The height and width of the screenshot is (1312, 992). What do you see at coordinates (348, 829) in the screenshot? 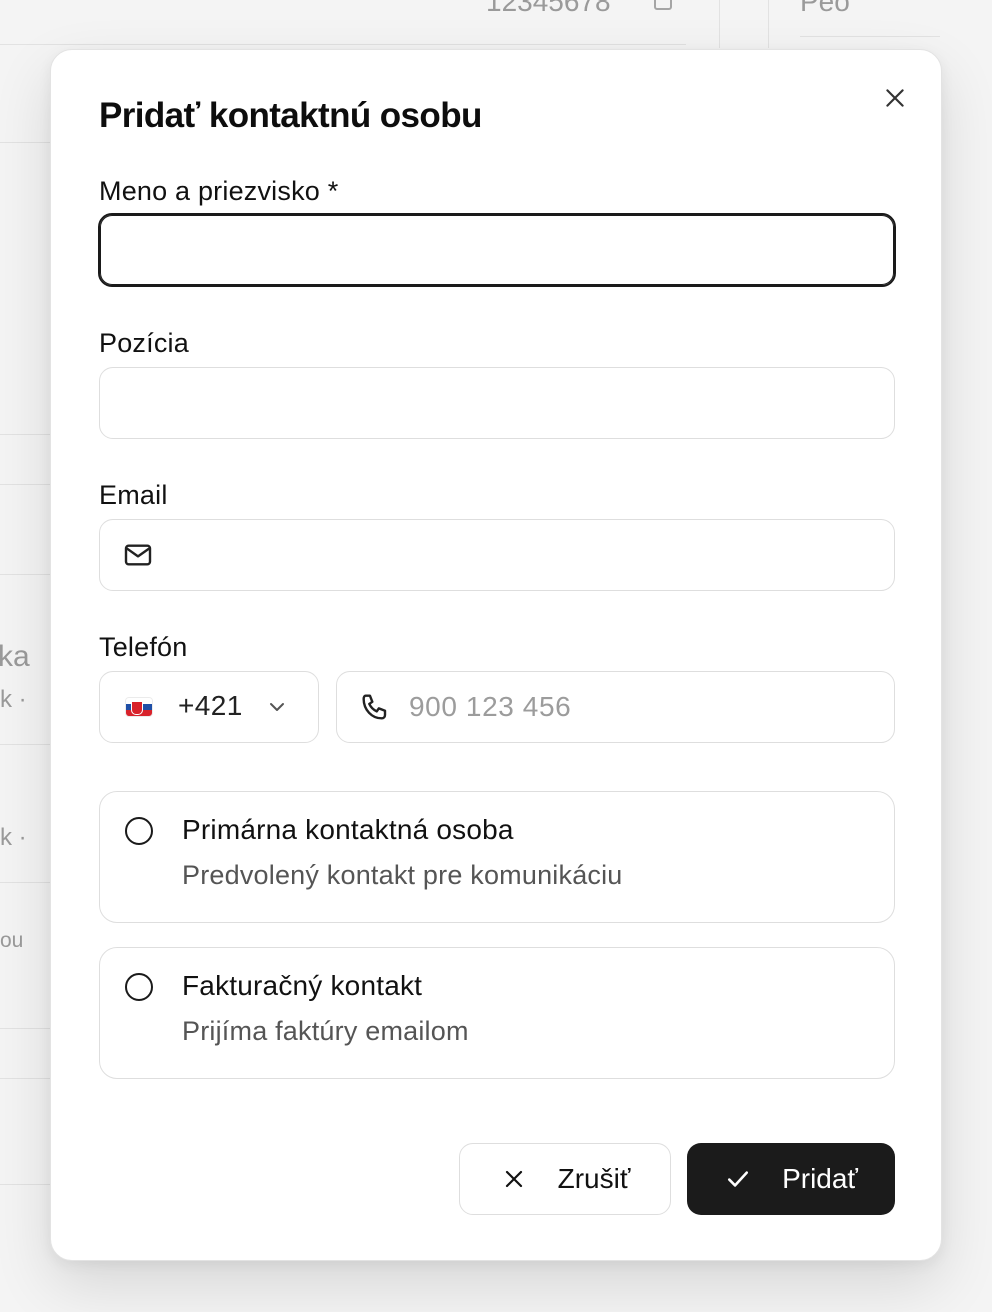
I see `option-title: Primárna kontaktná osoba` at bounding box center [348, 829].